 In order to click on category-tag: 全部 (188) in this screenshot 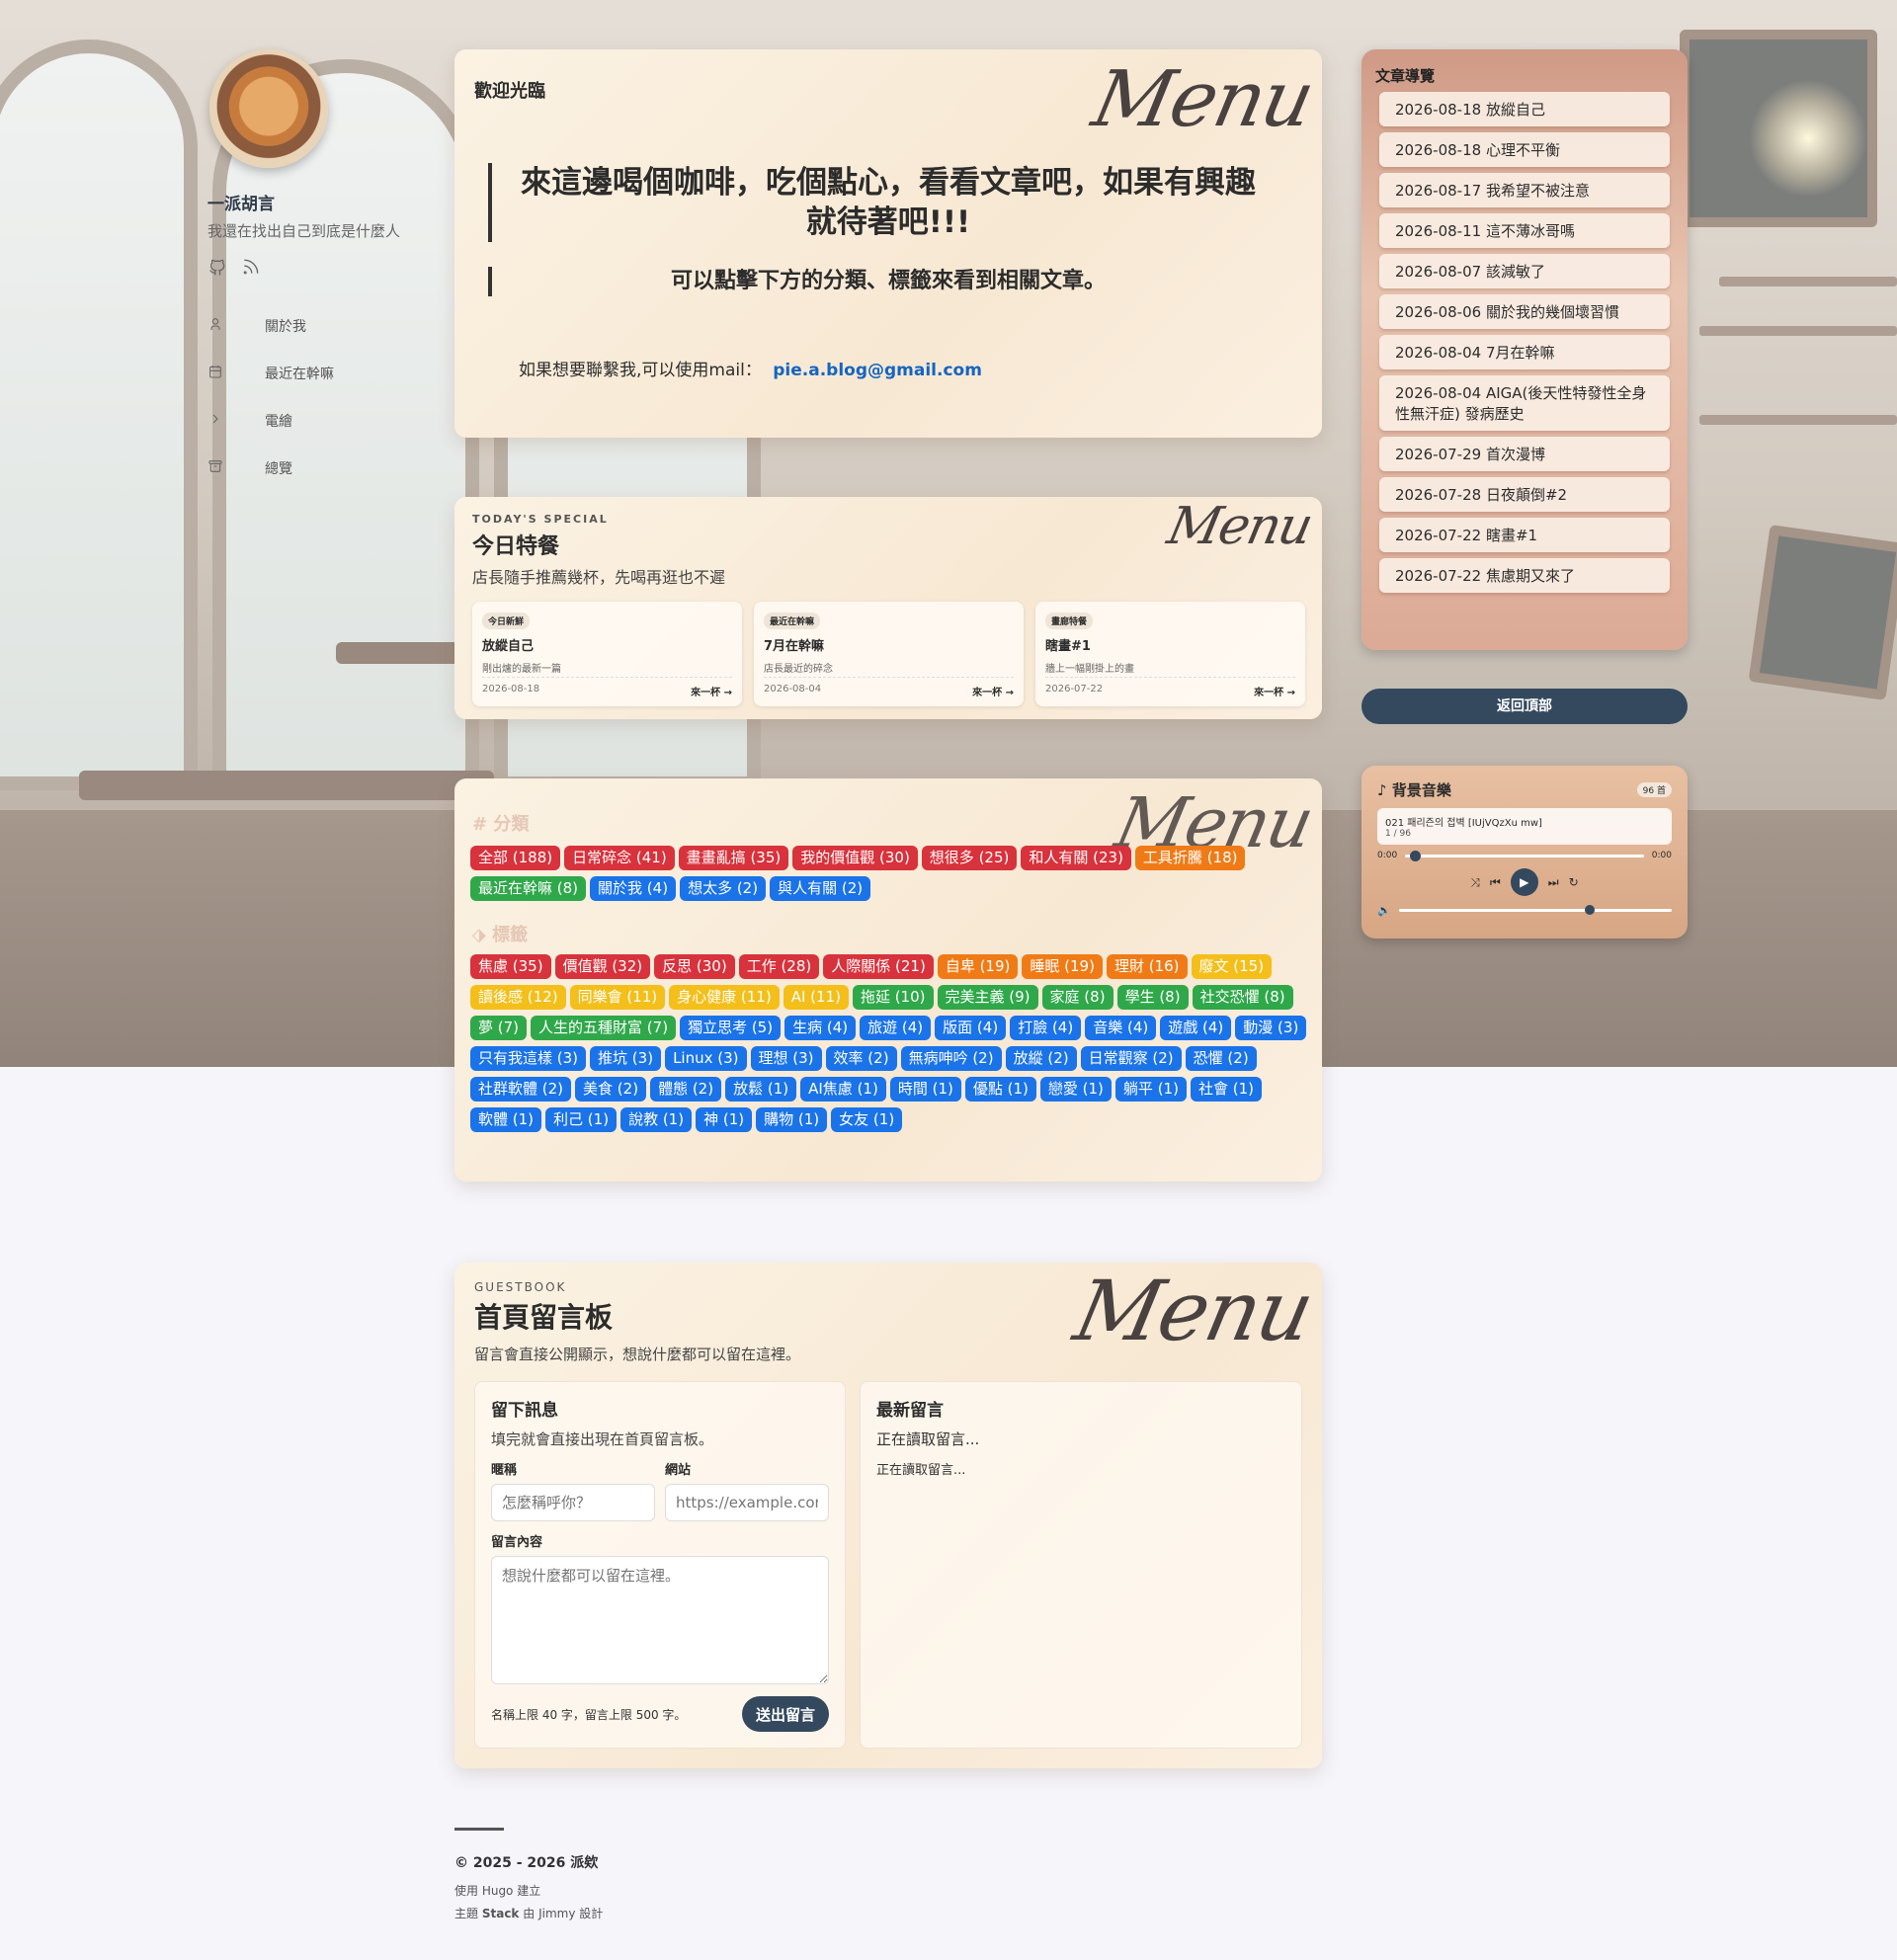, I will do `click(515, 858)`.